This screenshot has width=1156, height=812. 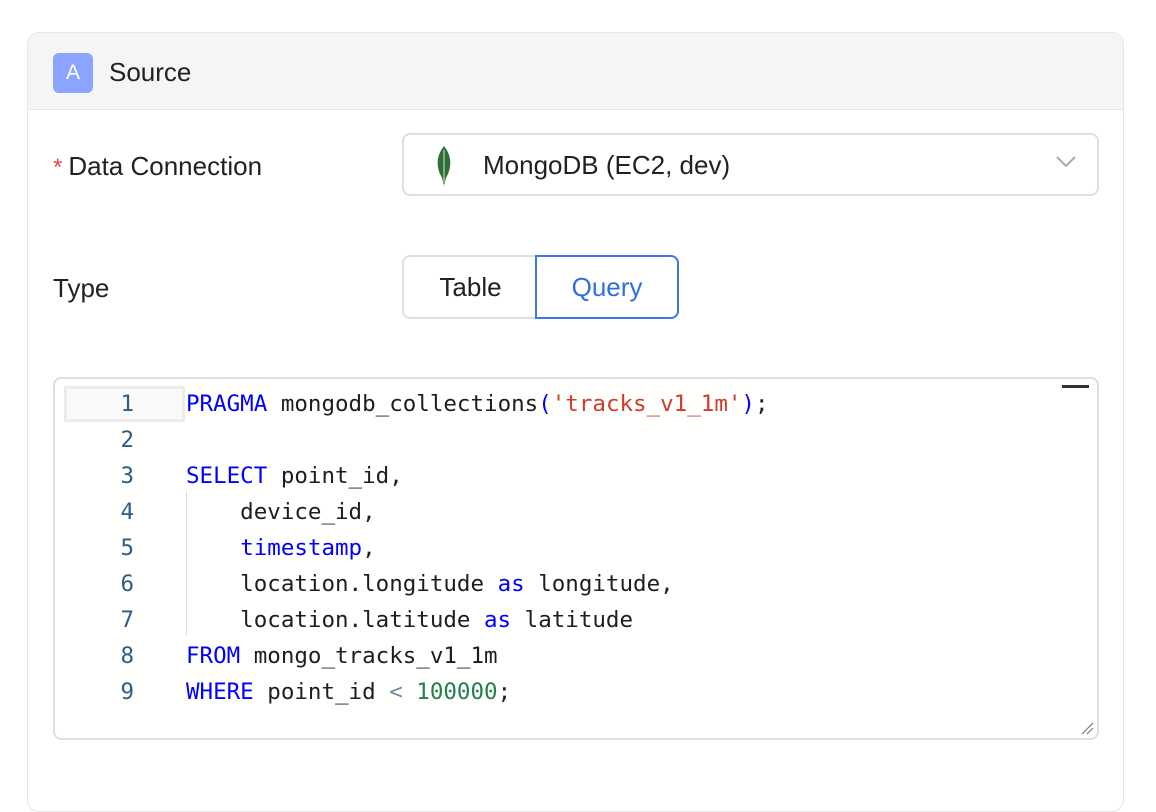 I want to click on resize-handle-icon, so click(x=1087, y=728).